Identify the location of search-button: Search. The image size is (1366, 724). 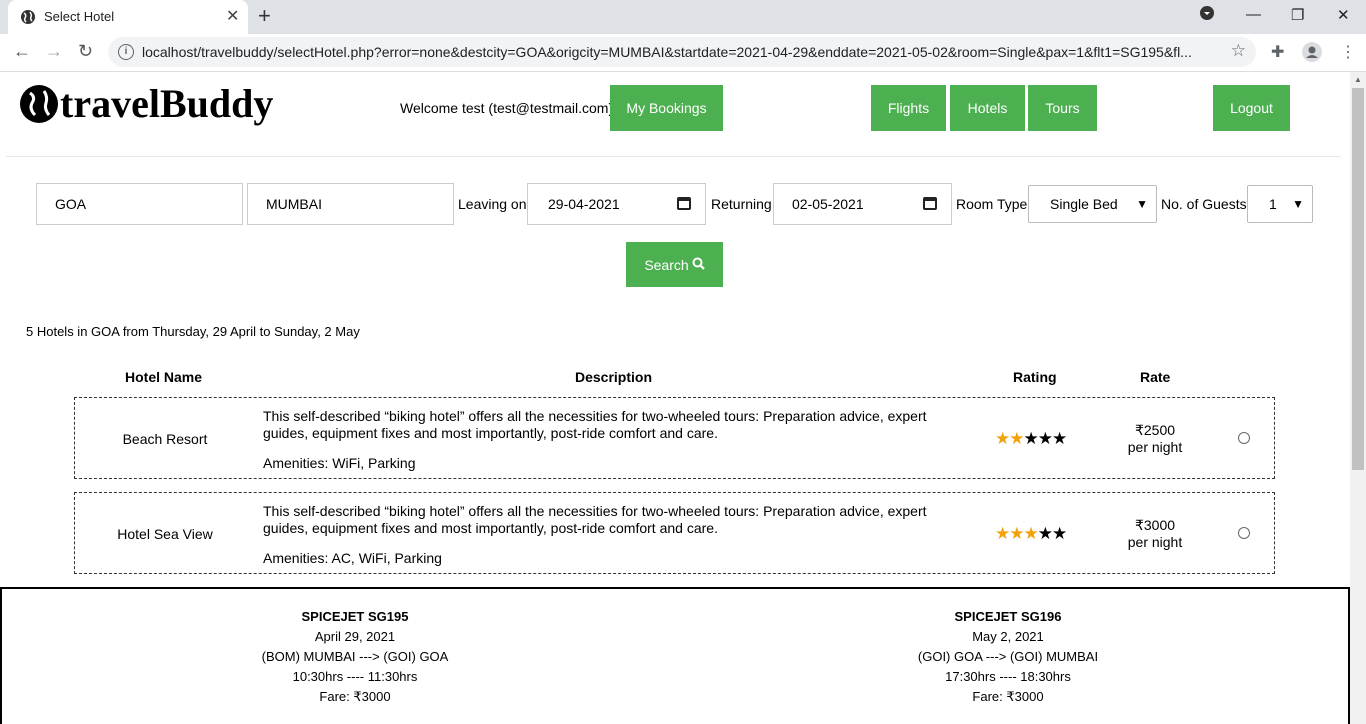
(674, 264).